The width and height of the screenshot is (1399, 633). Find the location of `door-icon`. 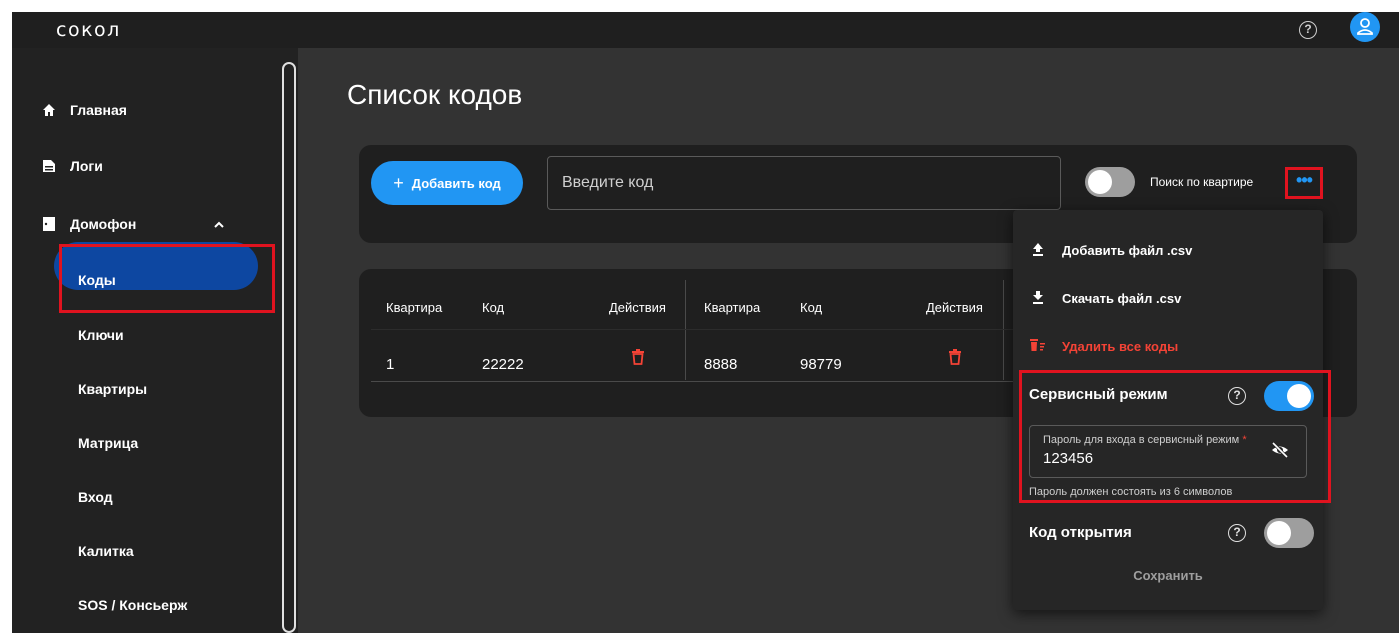

door-icon is located at coordinates (49, 224).